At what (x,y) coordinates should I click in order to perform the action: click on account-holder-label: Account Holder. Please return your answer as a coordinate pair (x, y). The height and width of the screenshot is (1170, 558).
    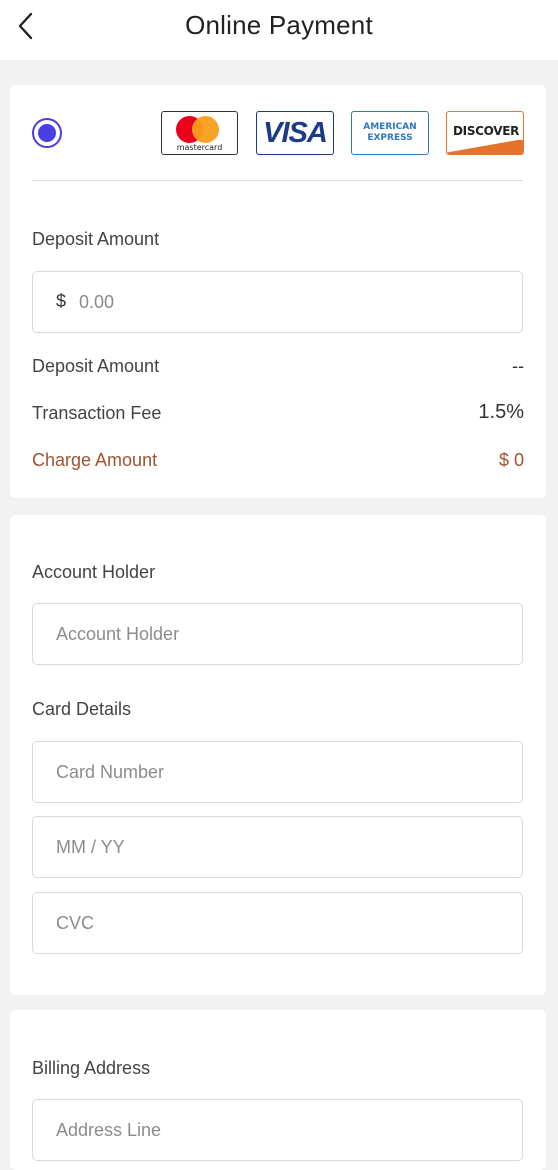
    Looking at the image, I should click on (94, 572).